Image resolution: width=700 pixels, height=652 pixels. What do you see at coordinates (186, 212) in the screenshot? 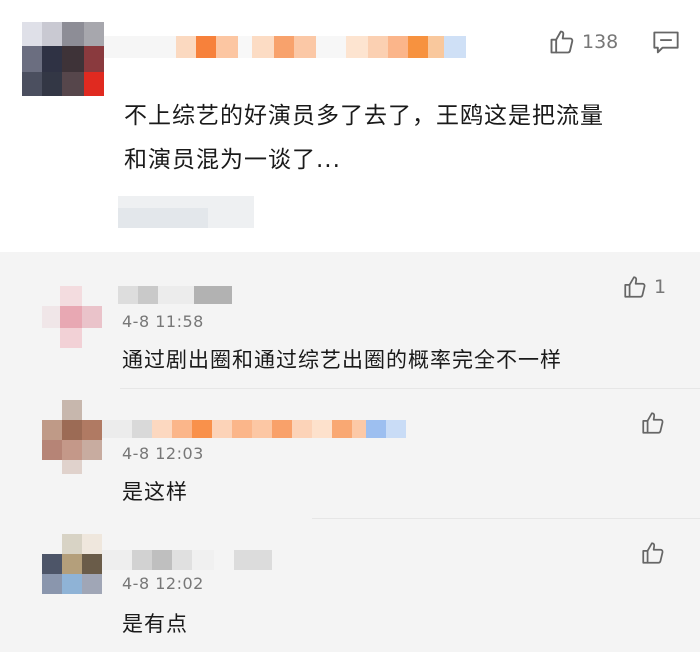
I see `redacted-bar` at bounding box center [186, 212].